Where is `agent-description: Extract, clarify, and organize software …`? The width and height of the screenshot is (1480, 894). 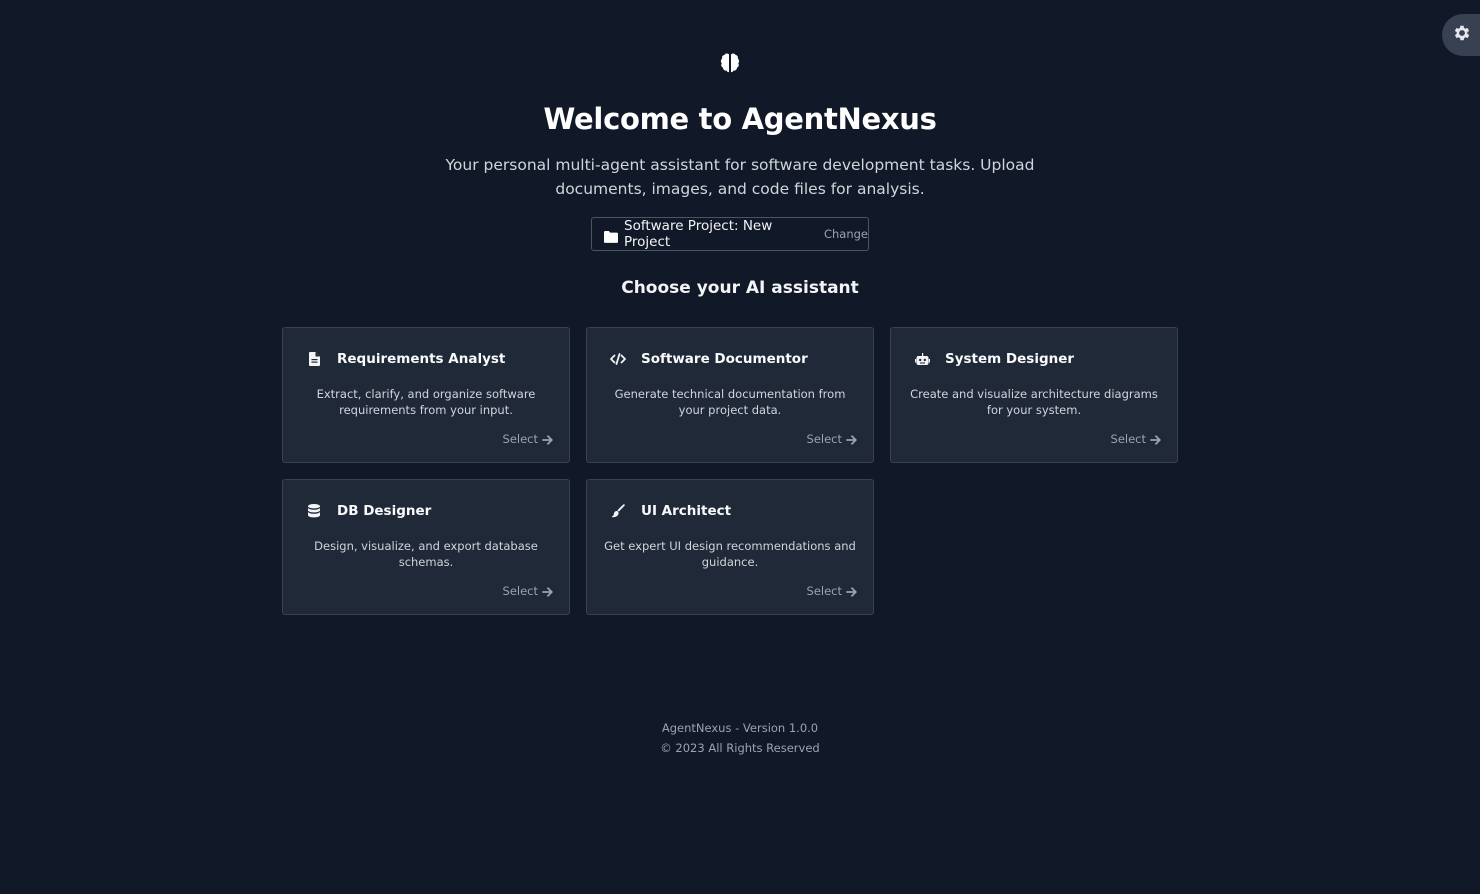 agent-description: Extract, clarify, and organize software … is located at coordinates (426, 402).